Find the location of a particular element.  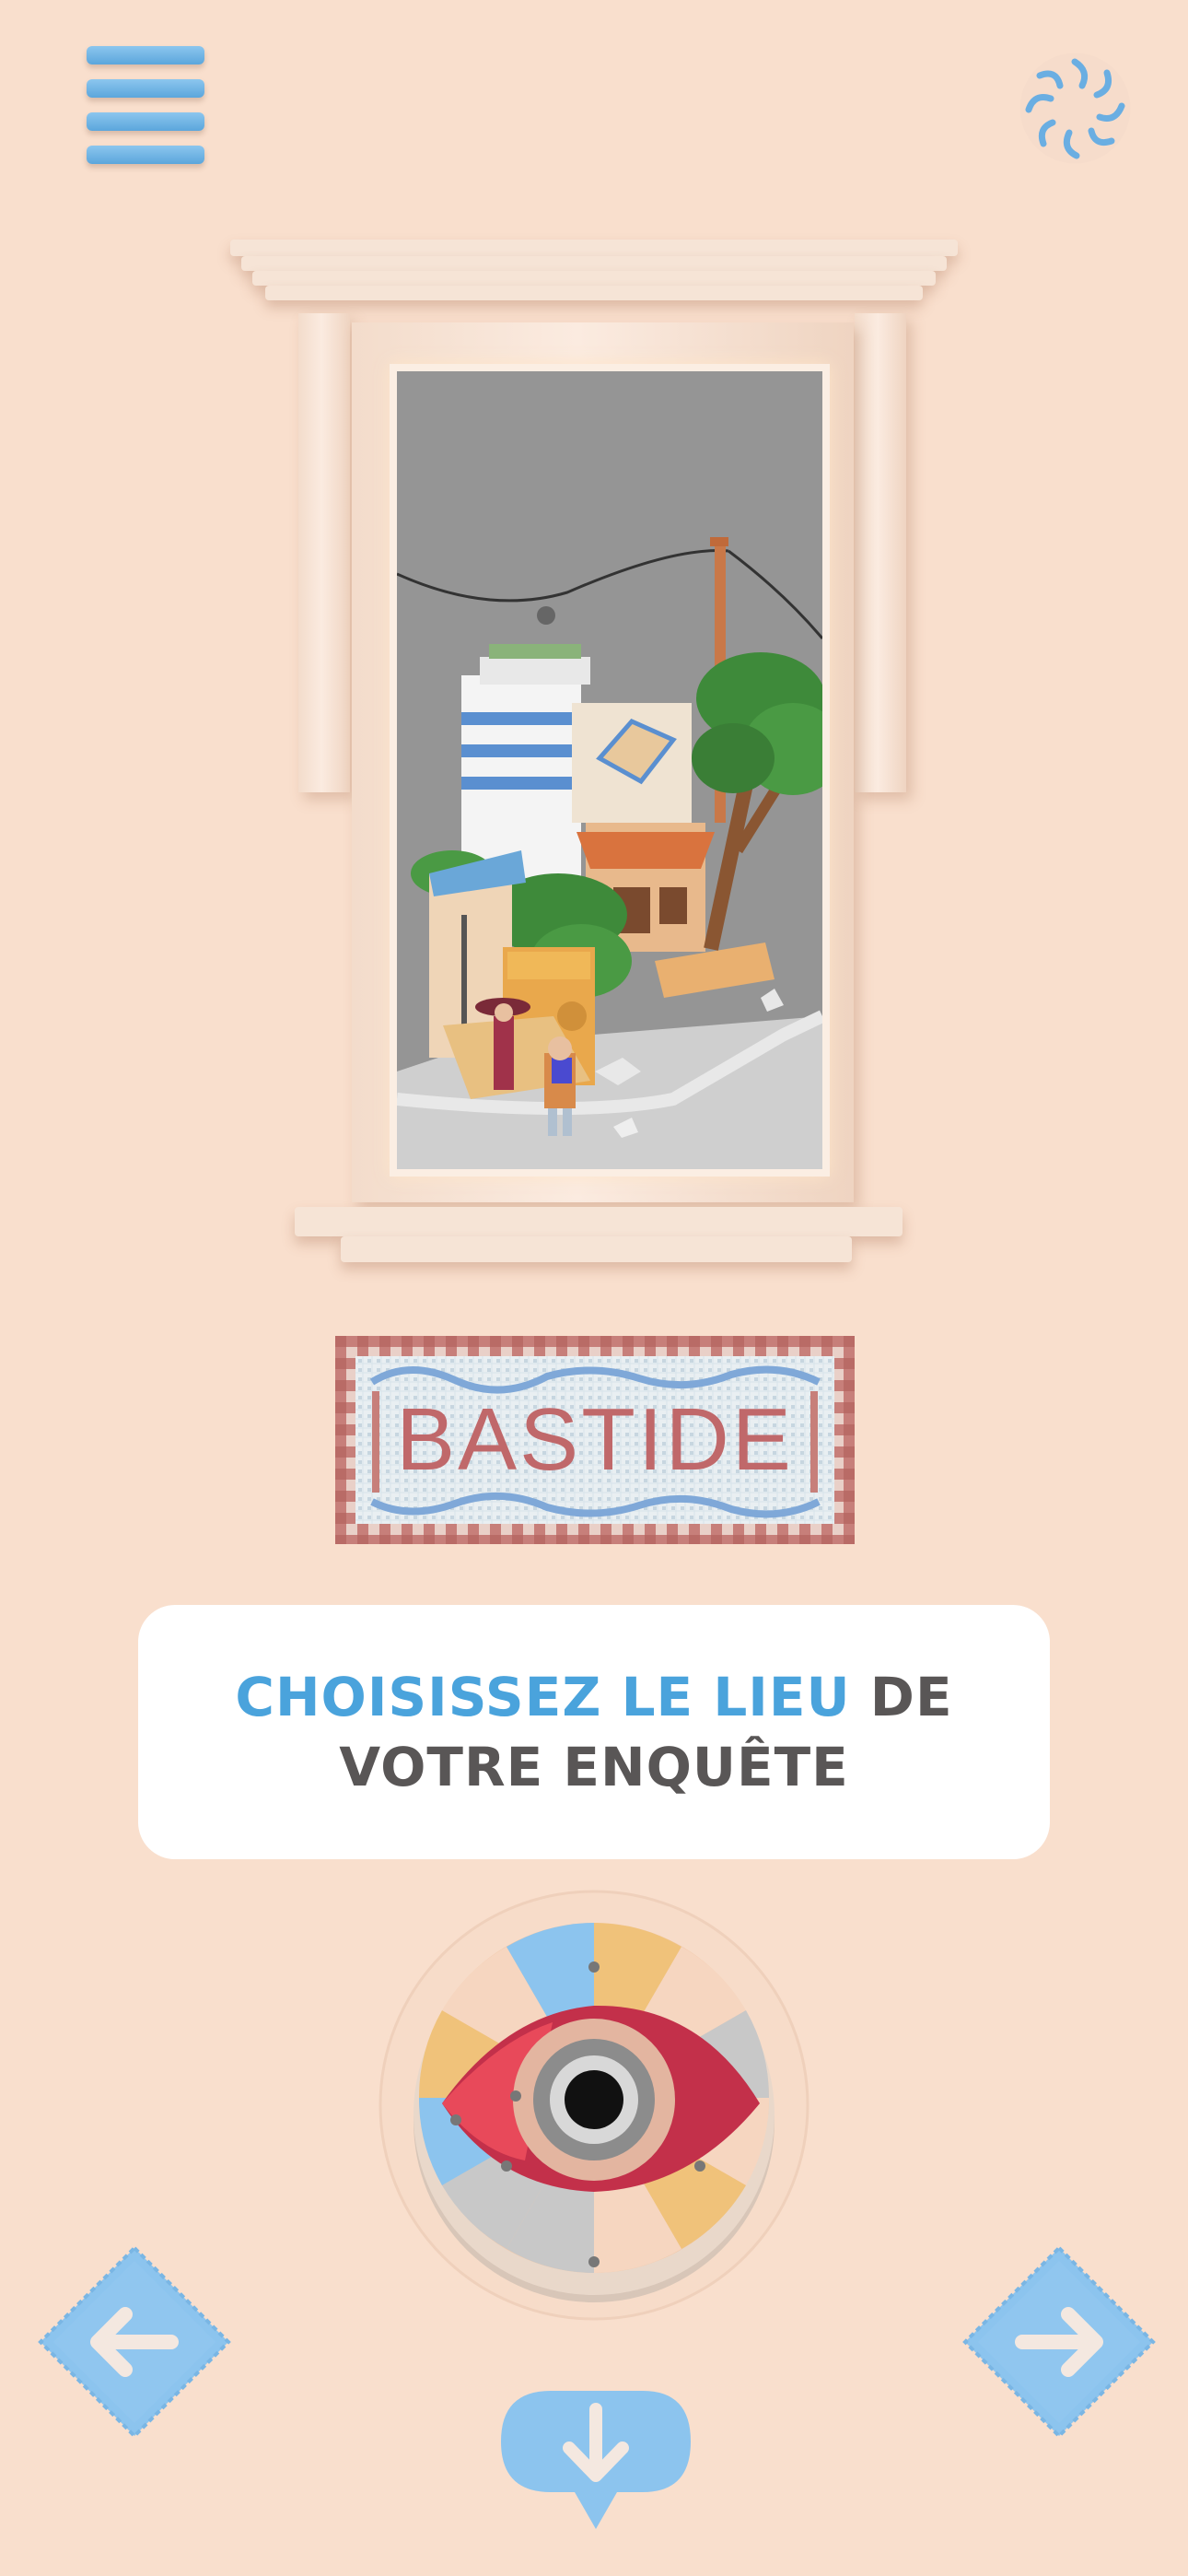

settings-button is located at coordinates (1075, 108).